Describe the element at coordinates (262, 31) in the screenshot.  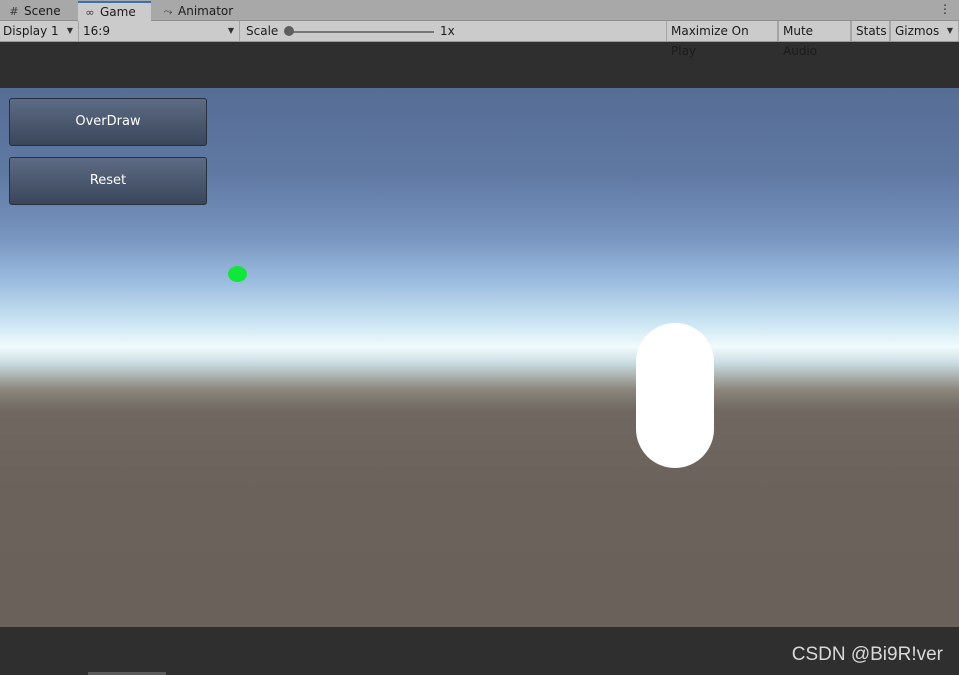
I see `scale-label: Scale` at that location.